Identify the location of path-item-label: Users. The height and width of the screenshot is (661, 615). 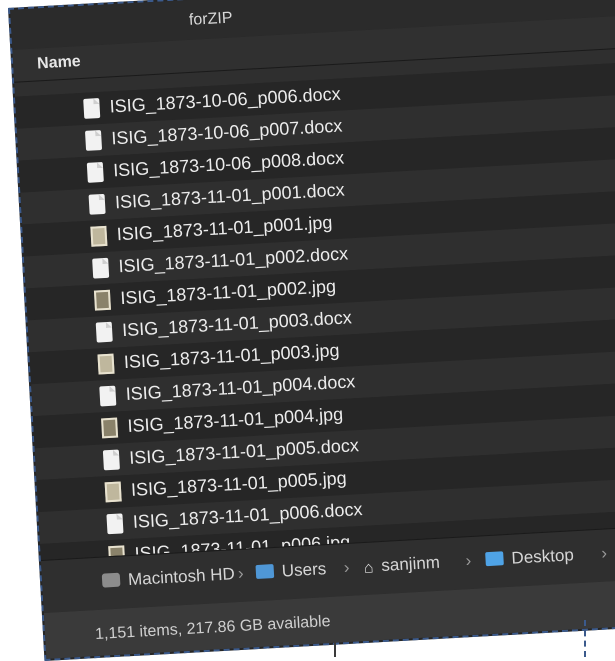
(304, 570).